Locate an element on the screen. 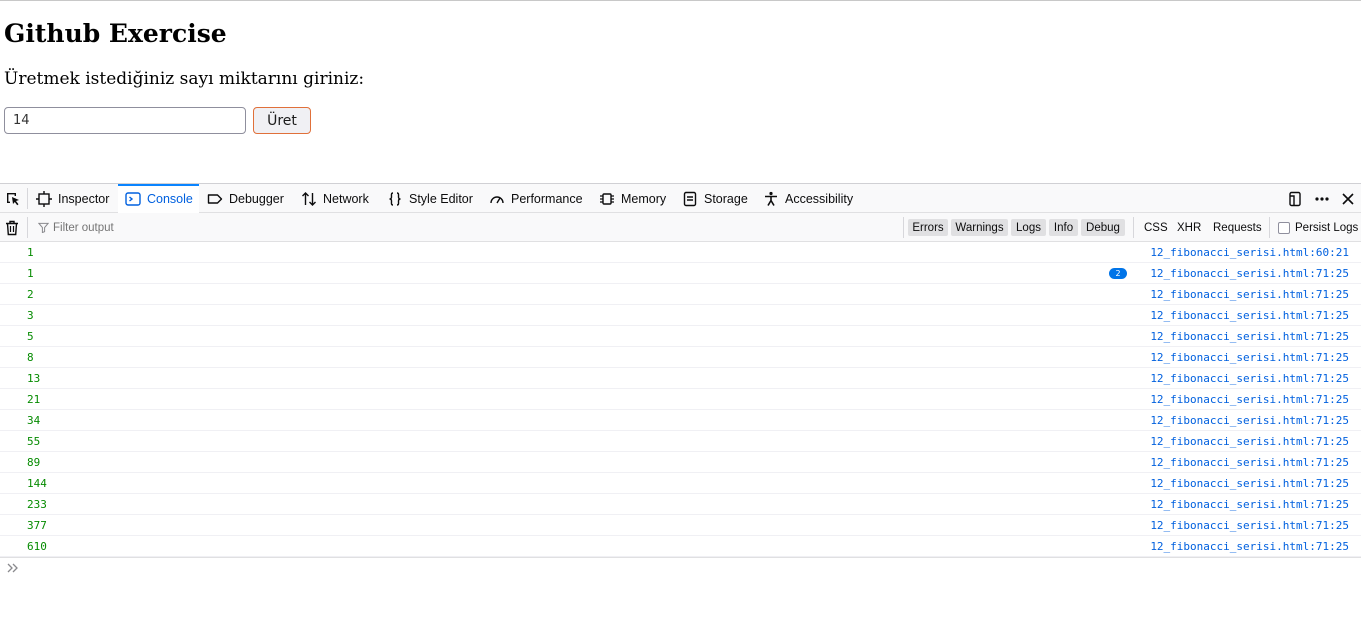 Image resolution: width=1361 pixels, height=639 pixels. console-icon is located at coordinates (133, 198).